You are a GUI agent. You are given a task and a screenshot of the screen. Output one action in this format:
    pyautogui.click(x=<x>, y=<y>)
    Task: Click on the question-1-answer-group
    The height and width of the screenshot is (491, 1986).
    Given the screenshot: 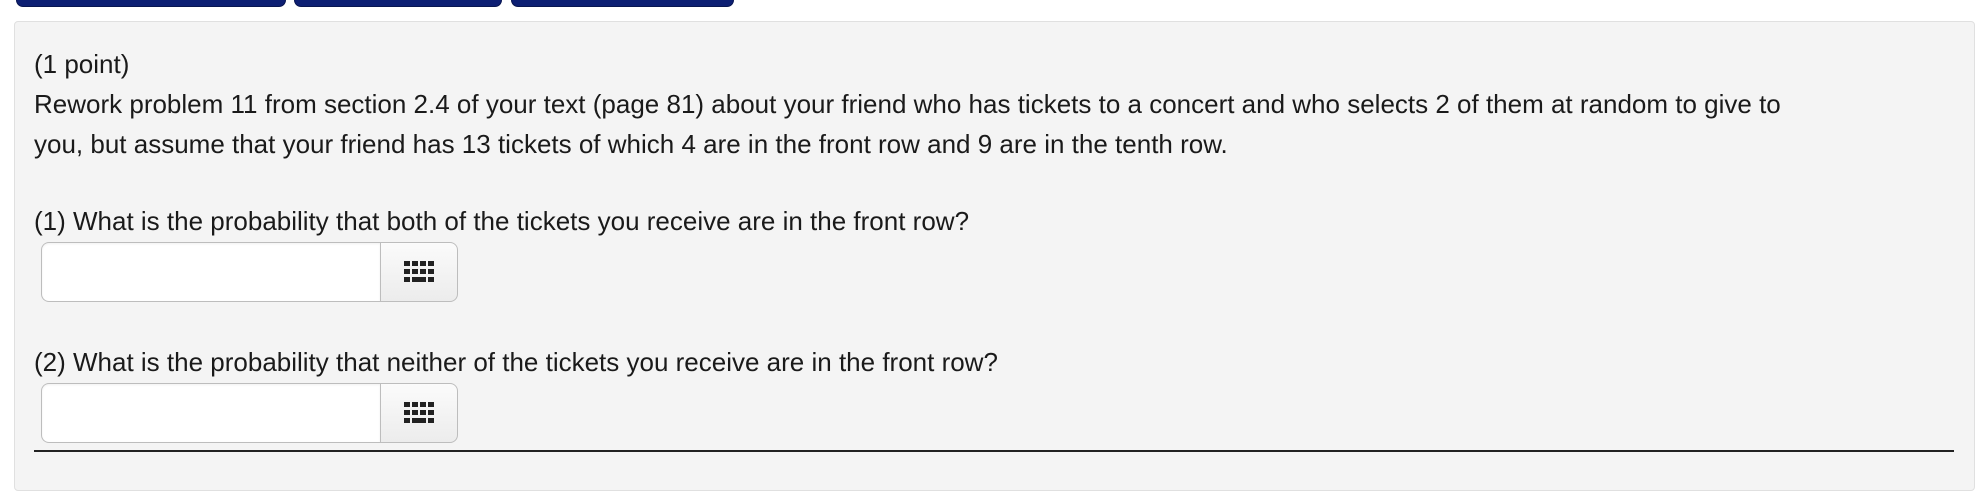 What is the action you would take?
    pyautogui.click(x=249, y=272)
    